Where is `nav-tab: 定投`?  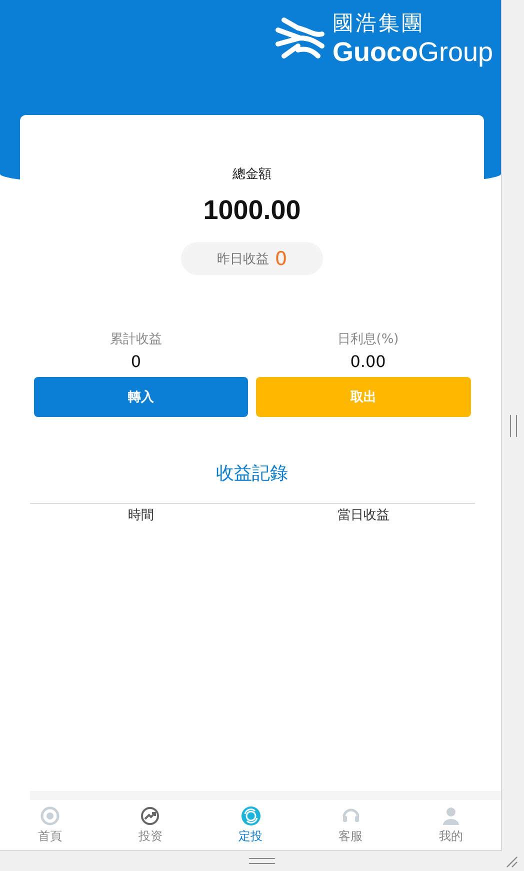
nav-tab: 定投 is located at coordinates (250, 825).